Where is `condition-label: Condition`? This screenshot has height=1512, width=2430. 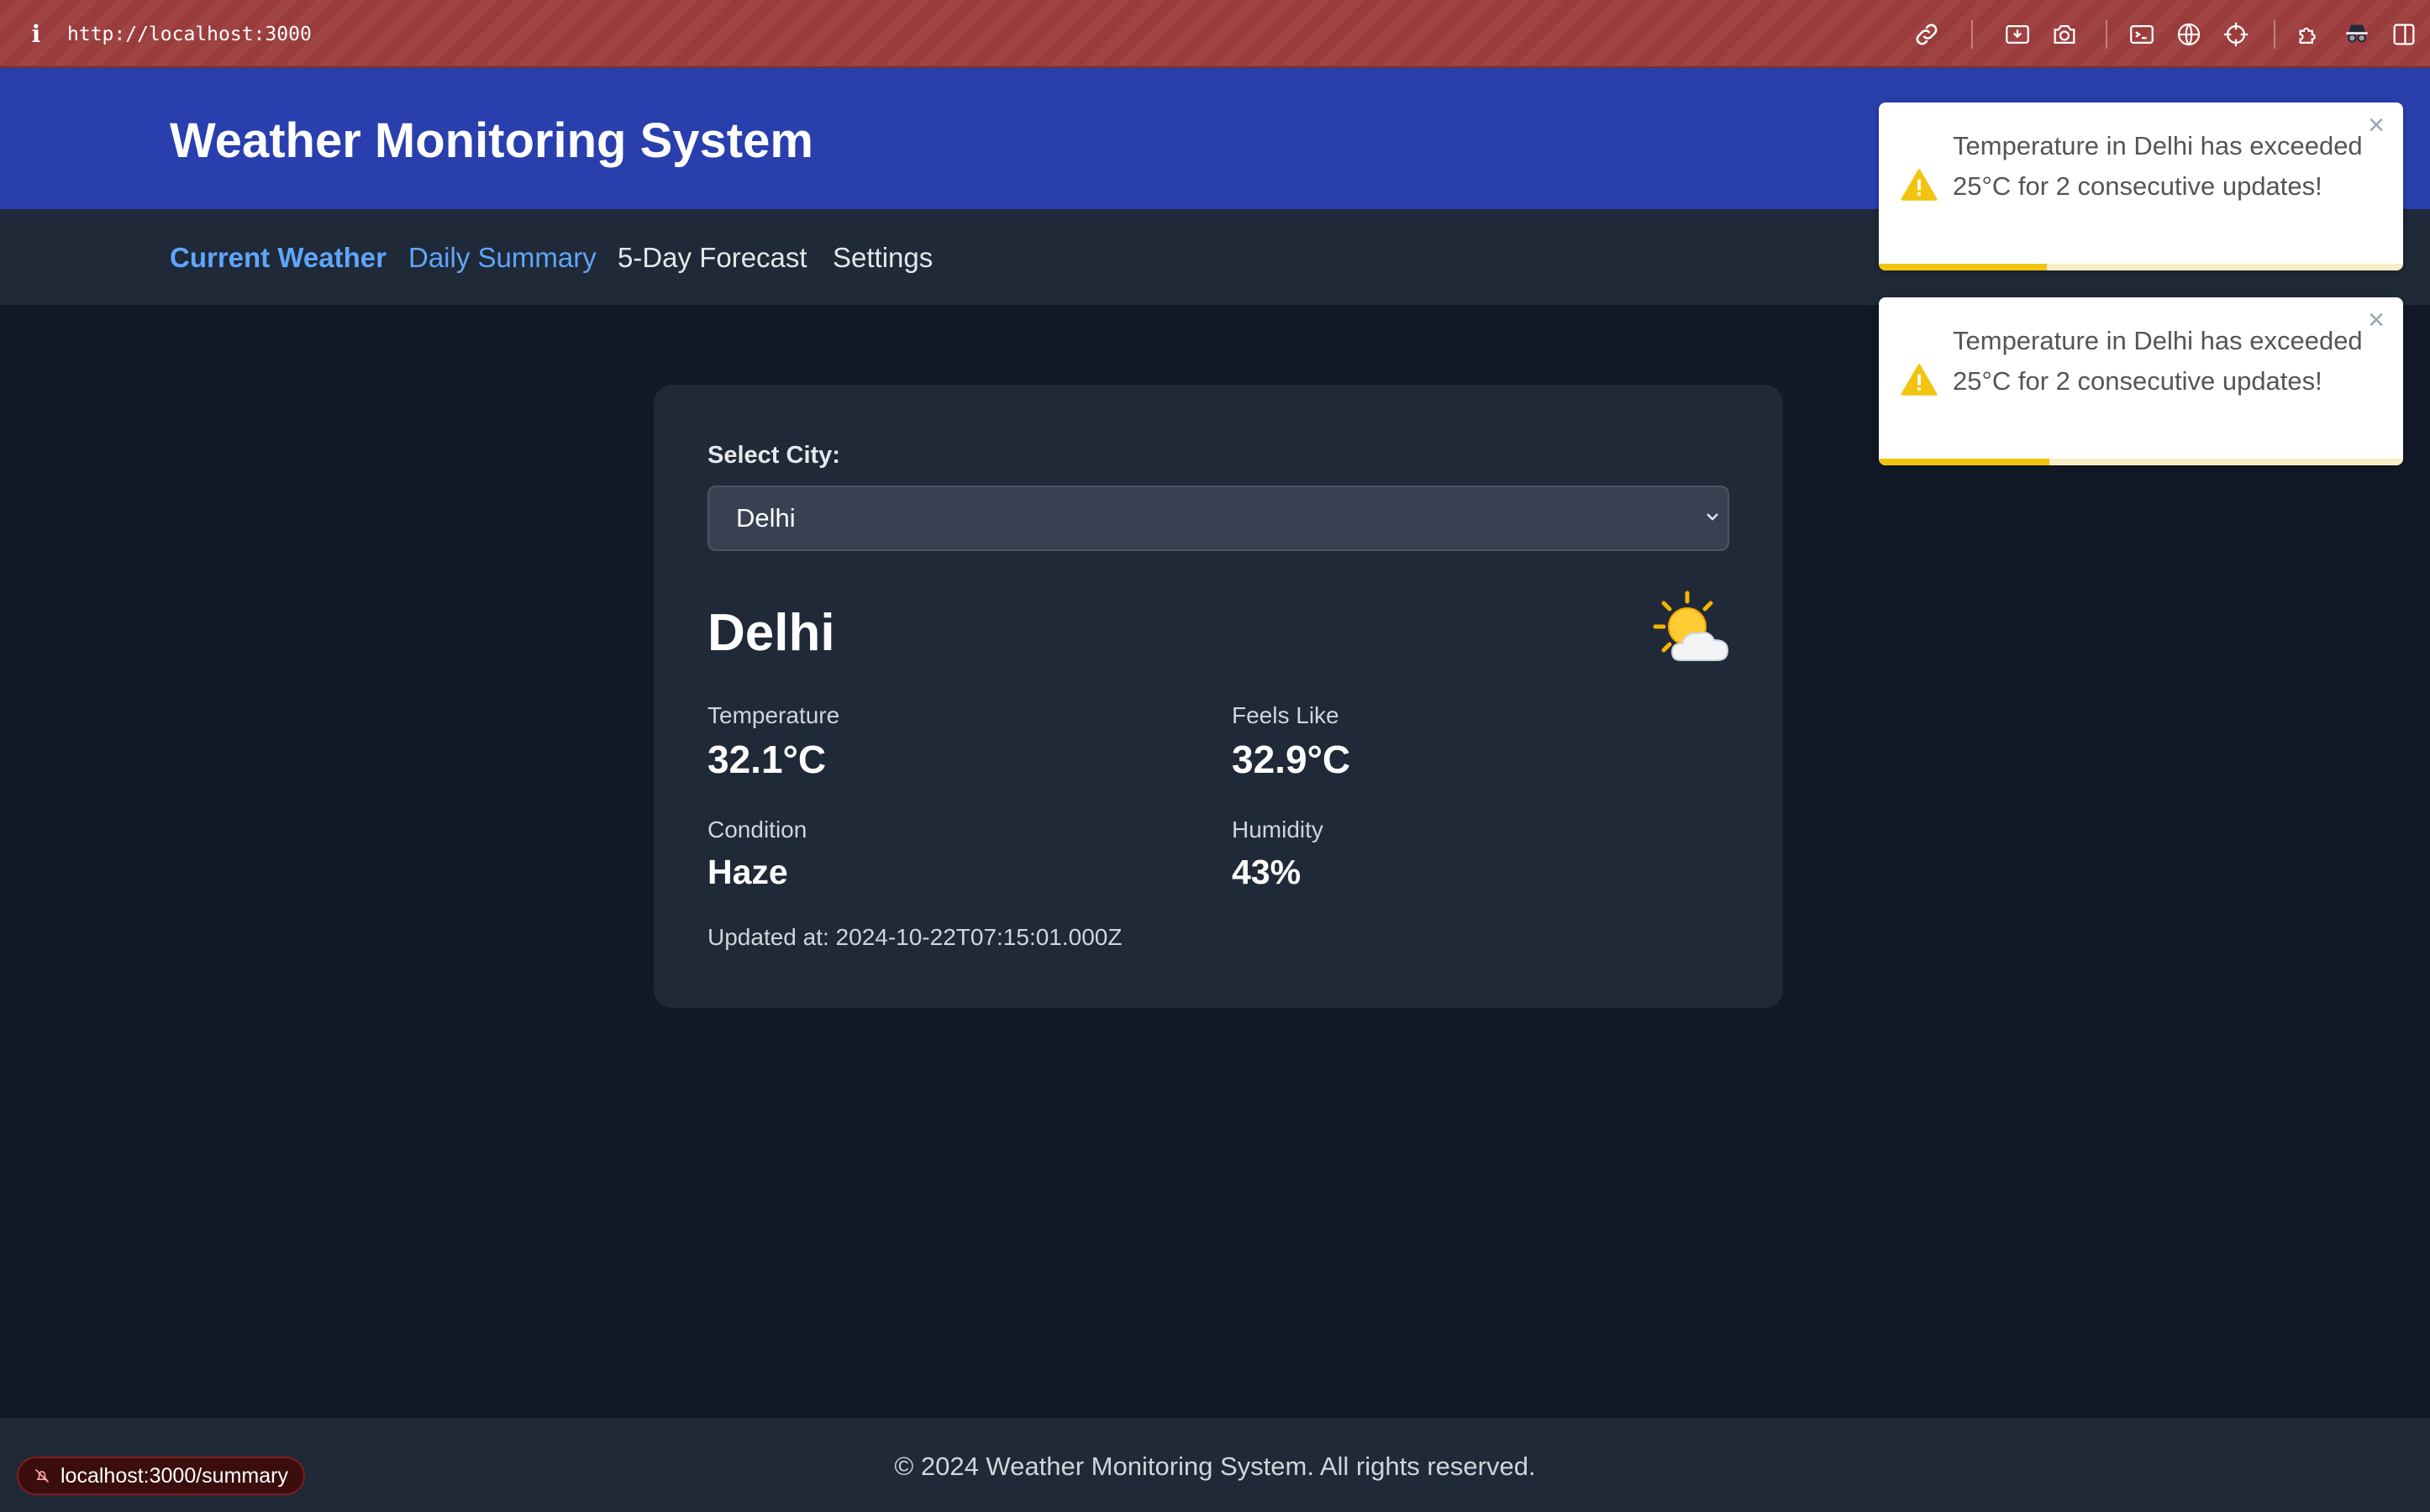
condition-label: Condition is located at coordinates (757, 829).